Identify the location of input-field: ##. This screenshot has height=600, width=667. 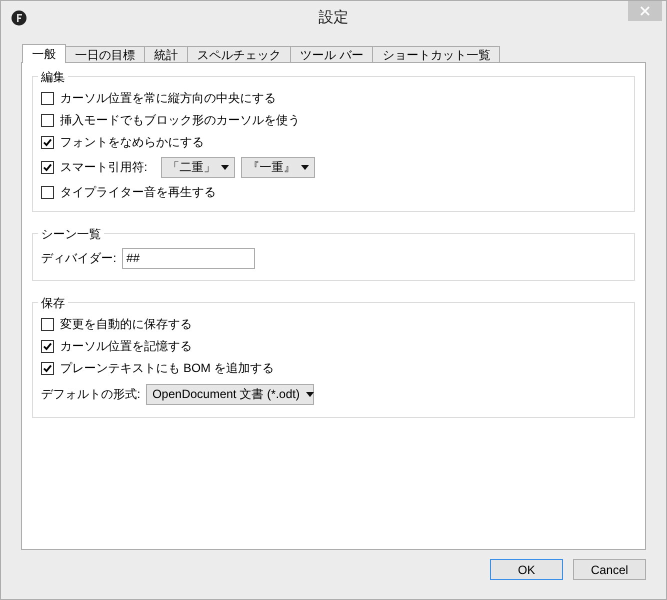
(189, 258).